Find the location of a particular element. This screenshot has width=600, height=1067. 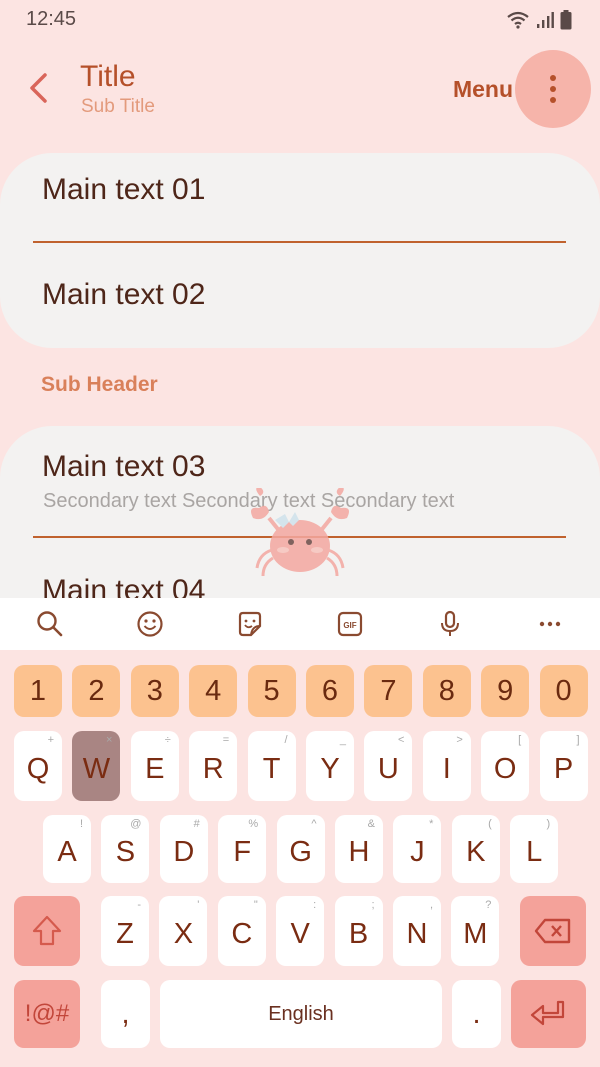

key-hint: = is located at coordinates (226, 740).